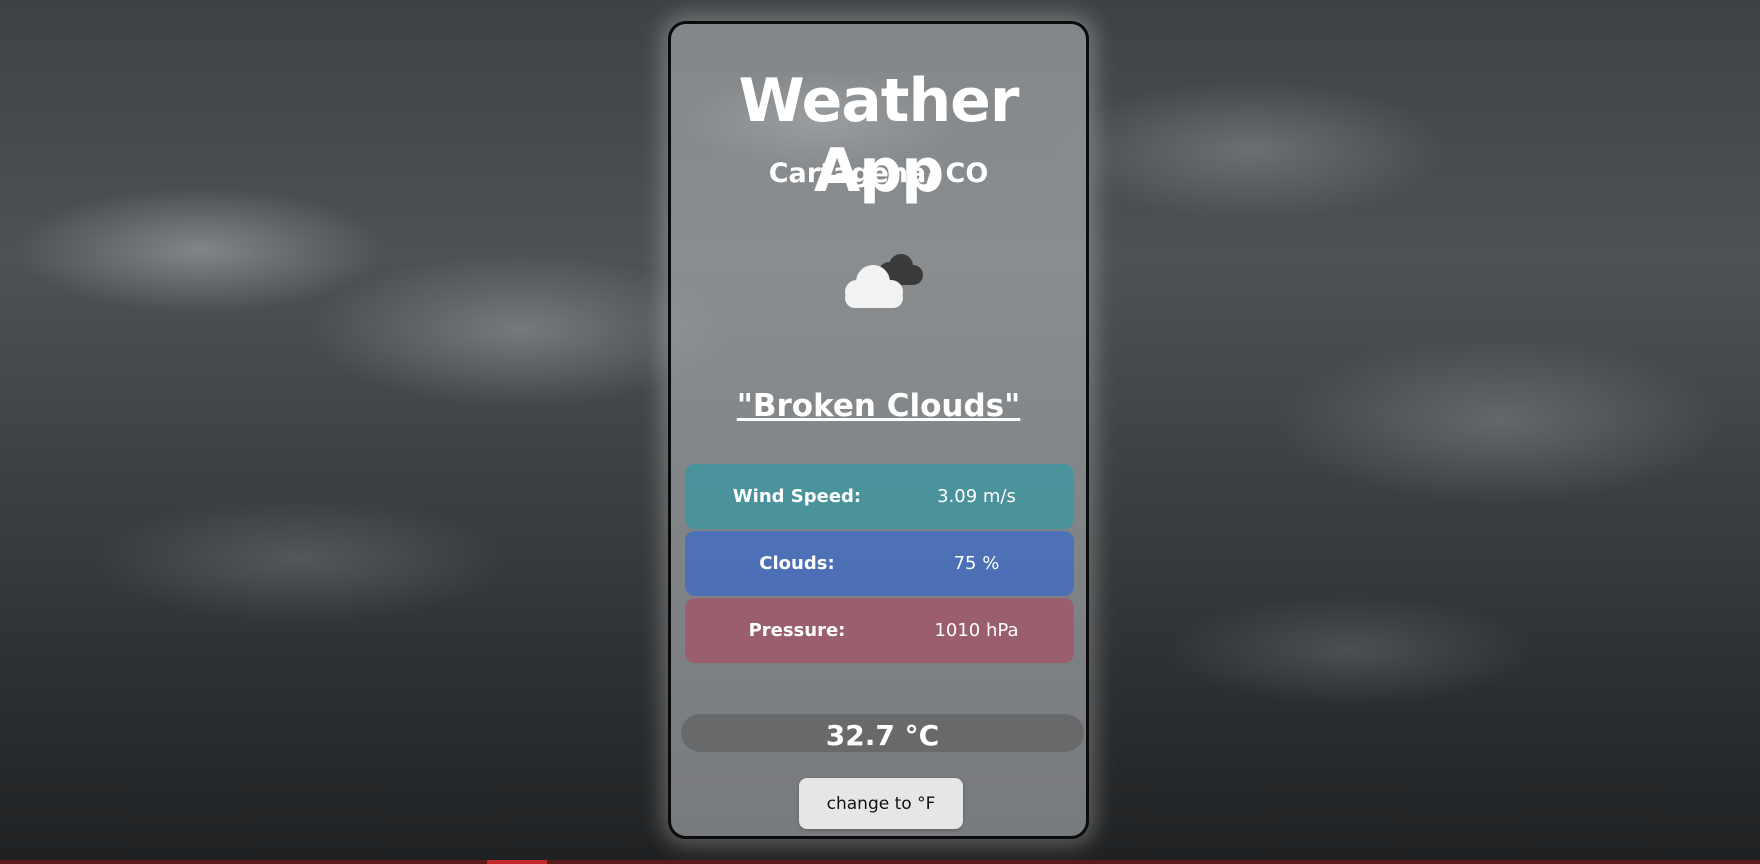  I want to click on pressure-row: Pressure: 1010 hPa, so click(879, 630).